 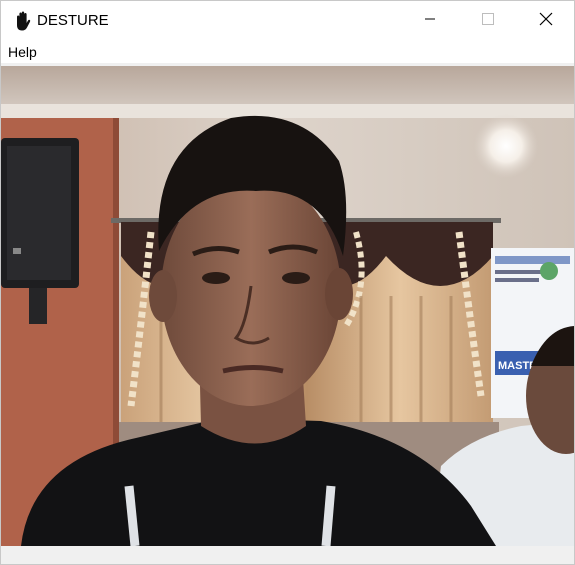 I want to click on minimize-button, so click(x=430, y=21).